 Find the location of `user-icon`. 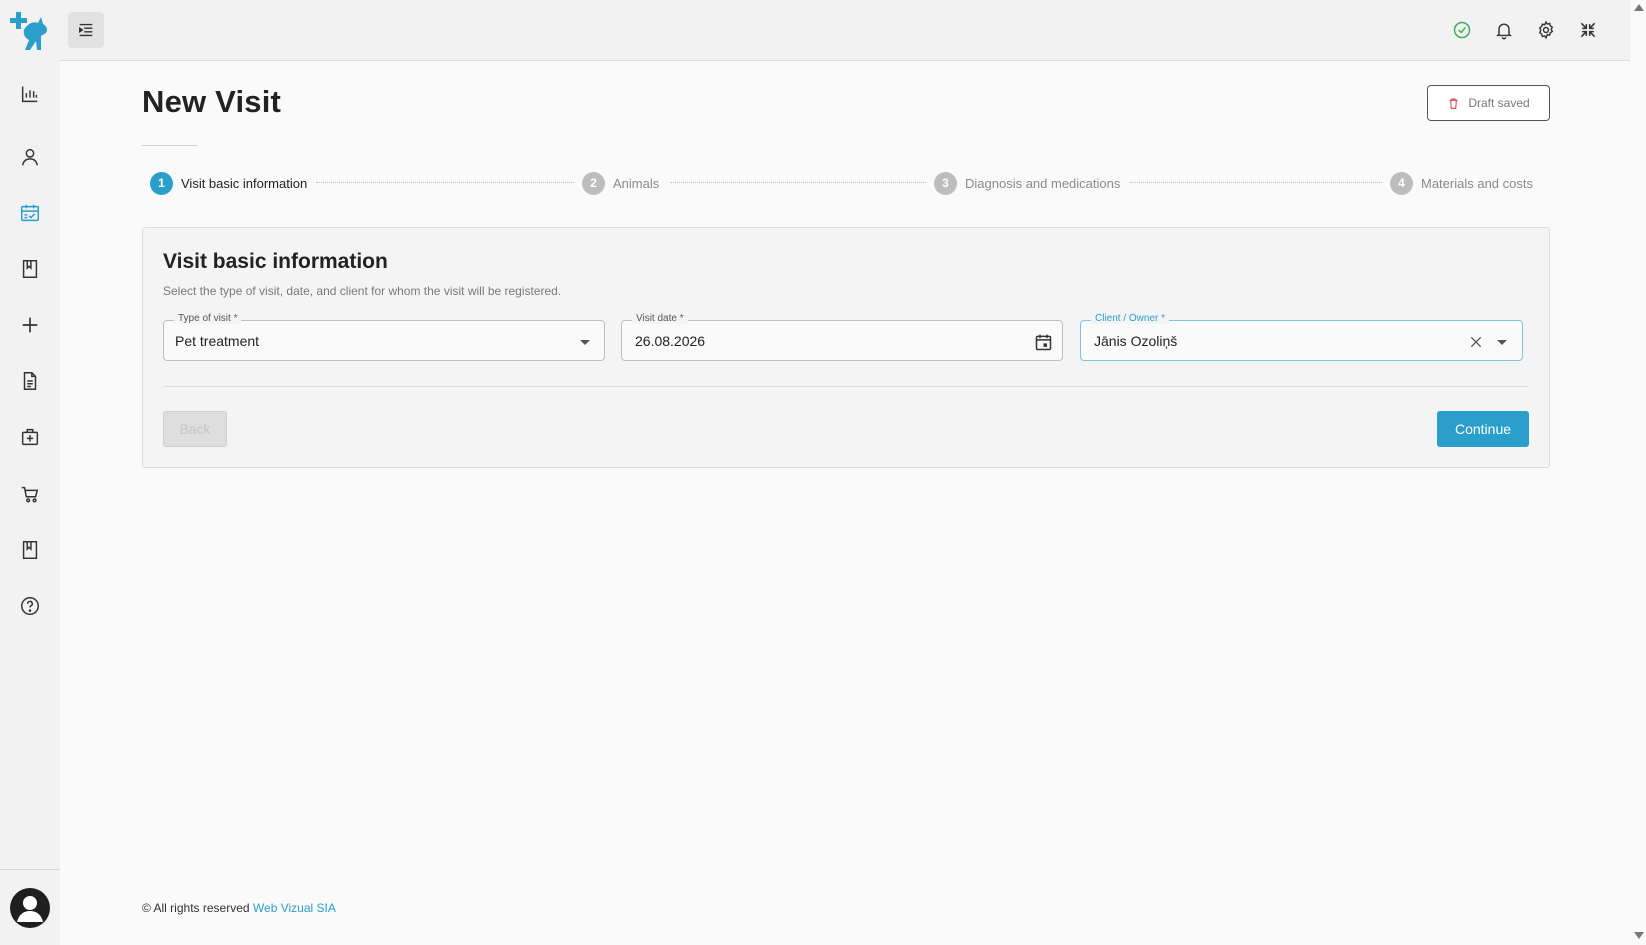

user-icon is located at coordinates (30, 157).